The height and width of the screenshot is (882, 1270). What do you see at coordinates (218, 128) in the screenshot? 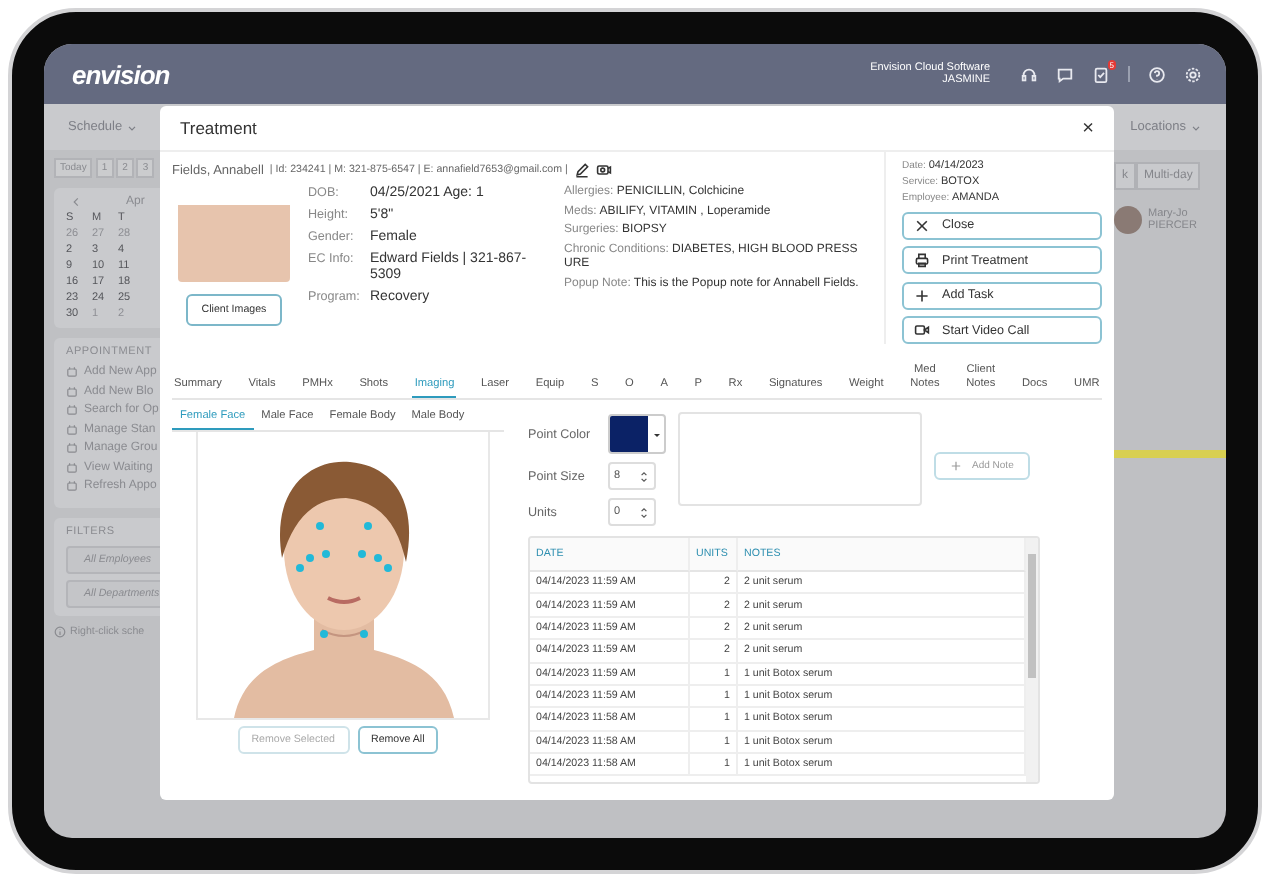
I see `dialog-title: Treatment` at bounding box center [218, 128].